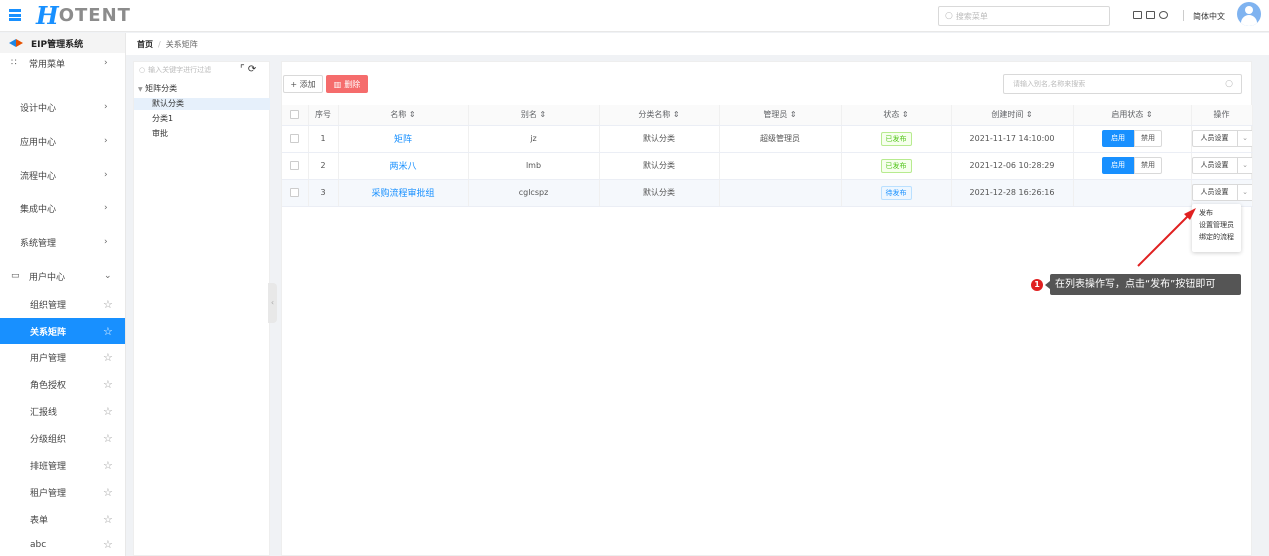 The width and height of the screenshot is (1269, 556). What do you see at coordinates (1132, 115) in the screenshot?
I see `column-header-8: 启用状态 ⇕` at bounding box center [1132, 115].